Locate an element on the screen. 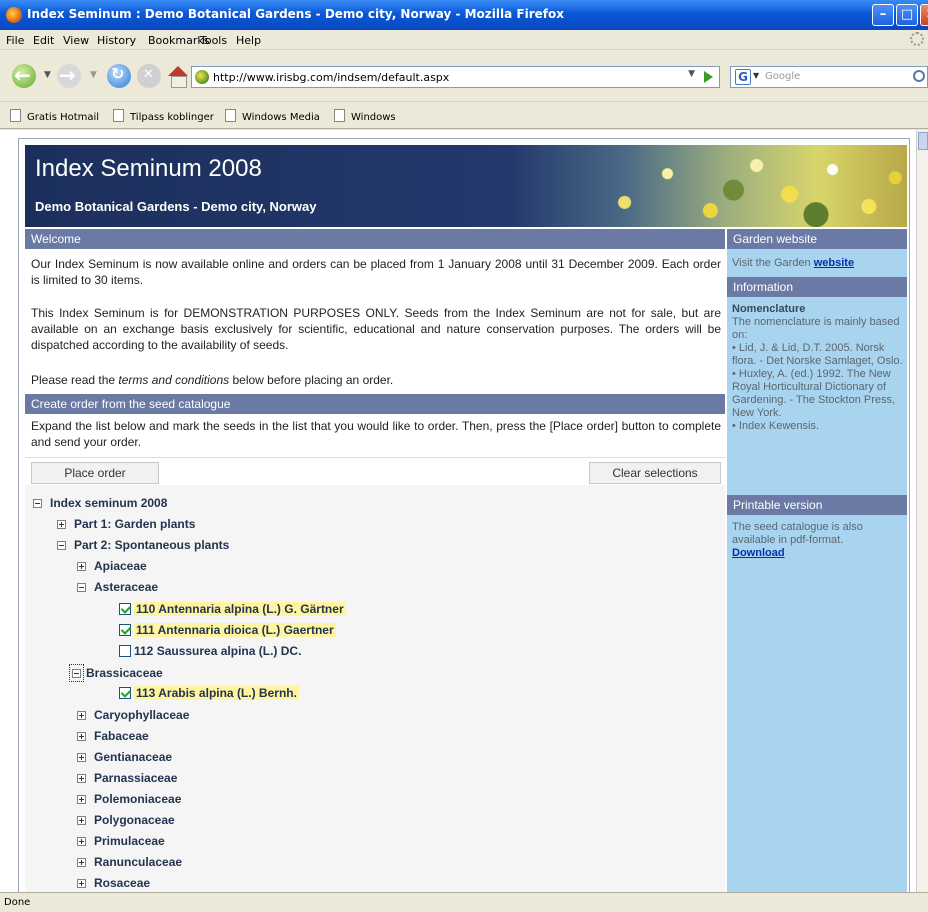 The height and width of the screenshot is (912, 928). go-button-icon is located at coordinates (708, 77).